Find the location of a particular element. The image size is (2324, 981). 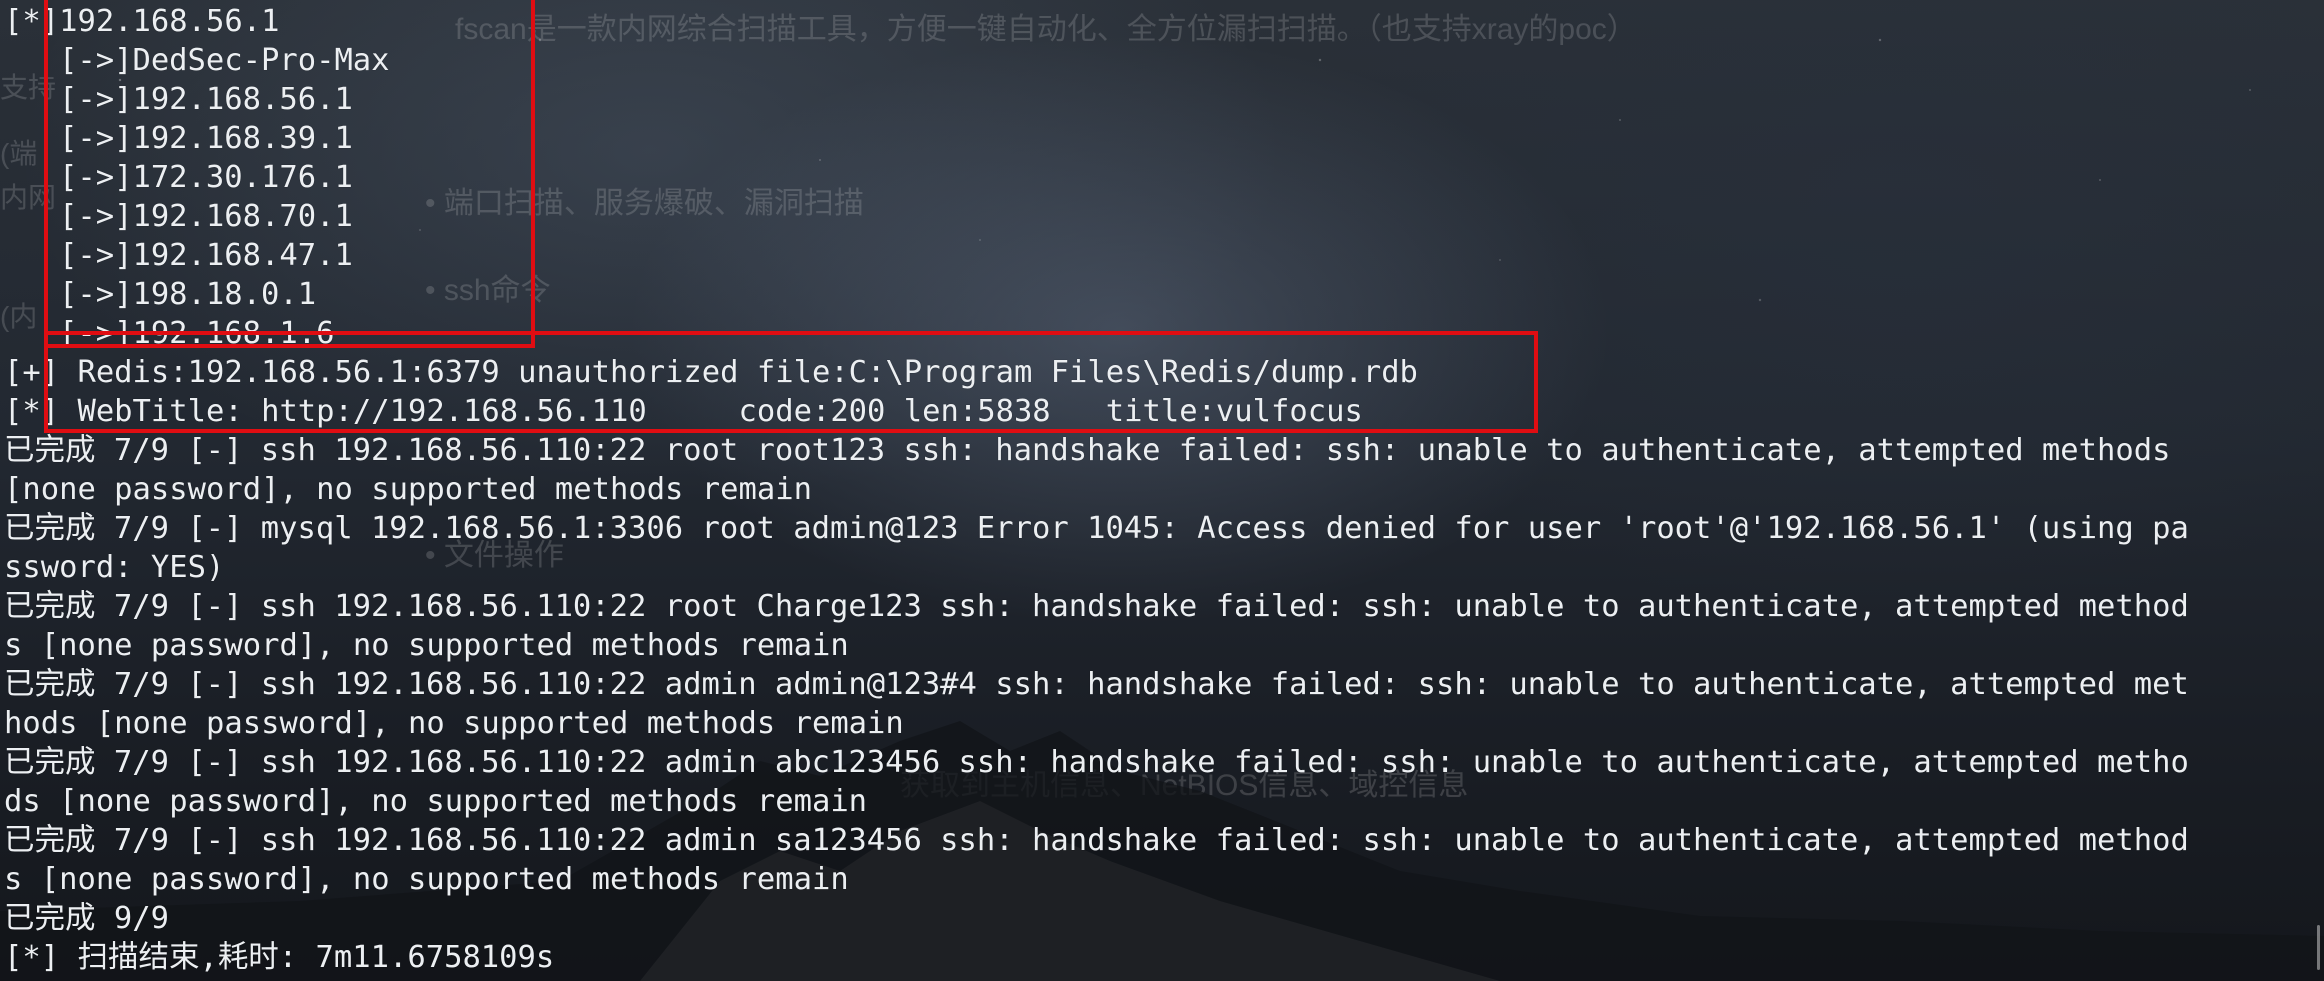

interface-line: [->]198.18.0.1 is located at coordinates (188, 294).